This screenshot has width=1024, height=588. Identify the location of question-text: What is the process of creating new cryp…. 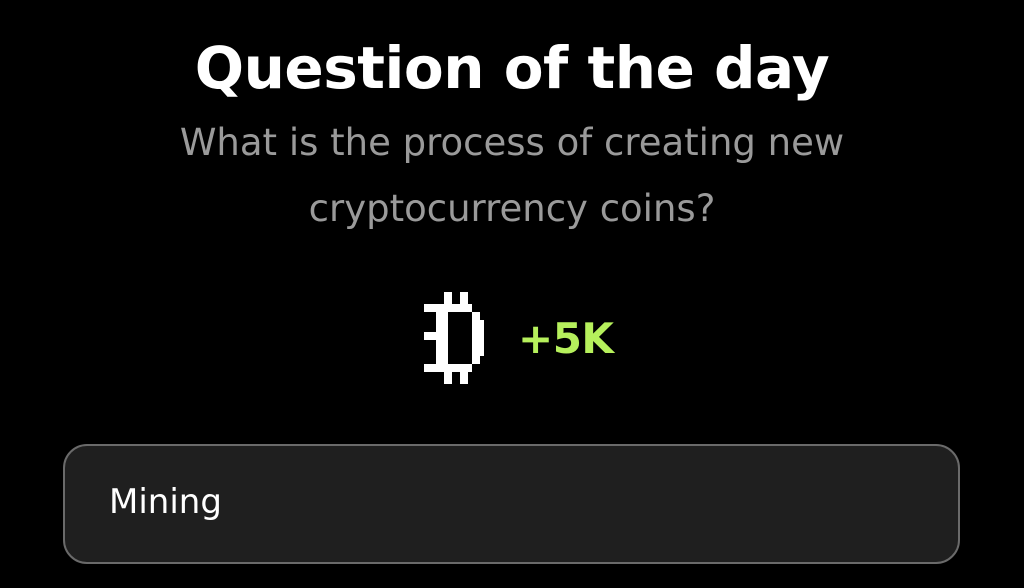
(512, 175).